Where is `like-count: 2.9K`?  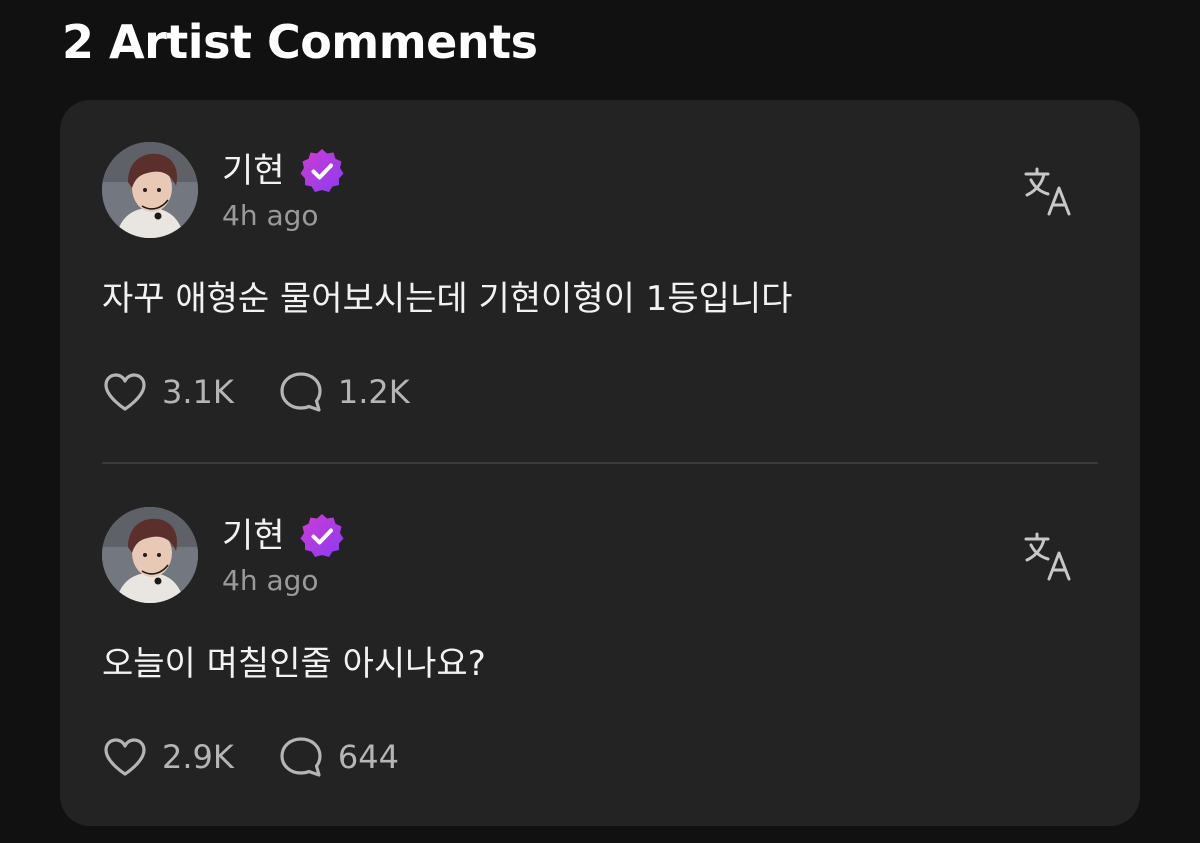
like-count: 2.9K is located at coordinates (198, 757).